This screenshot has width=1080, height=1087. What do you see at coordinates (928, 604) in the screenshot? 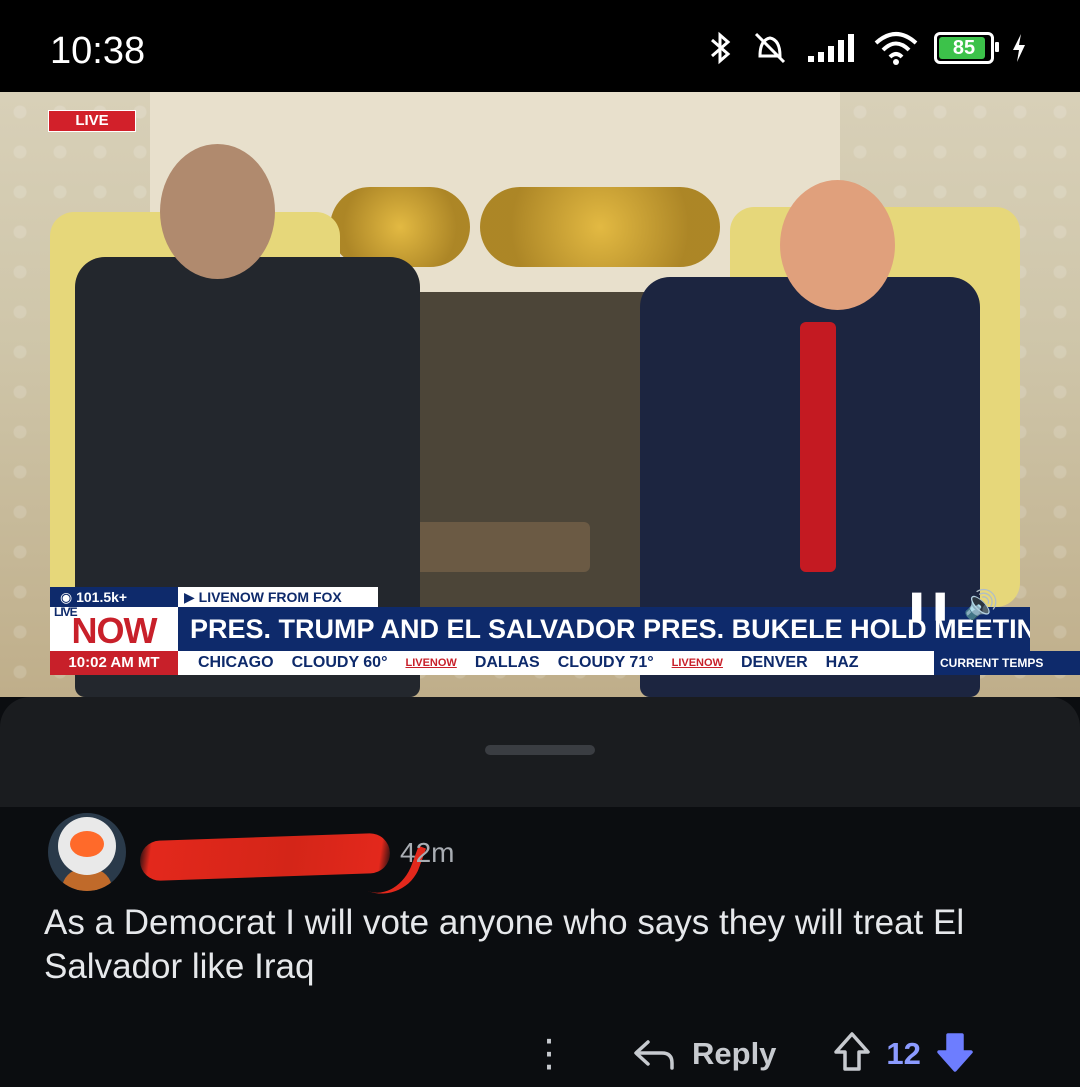
I see `pause-icon: ❚❚` at bounding box center [928, 604].